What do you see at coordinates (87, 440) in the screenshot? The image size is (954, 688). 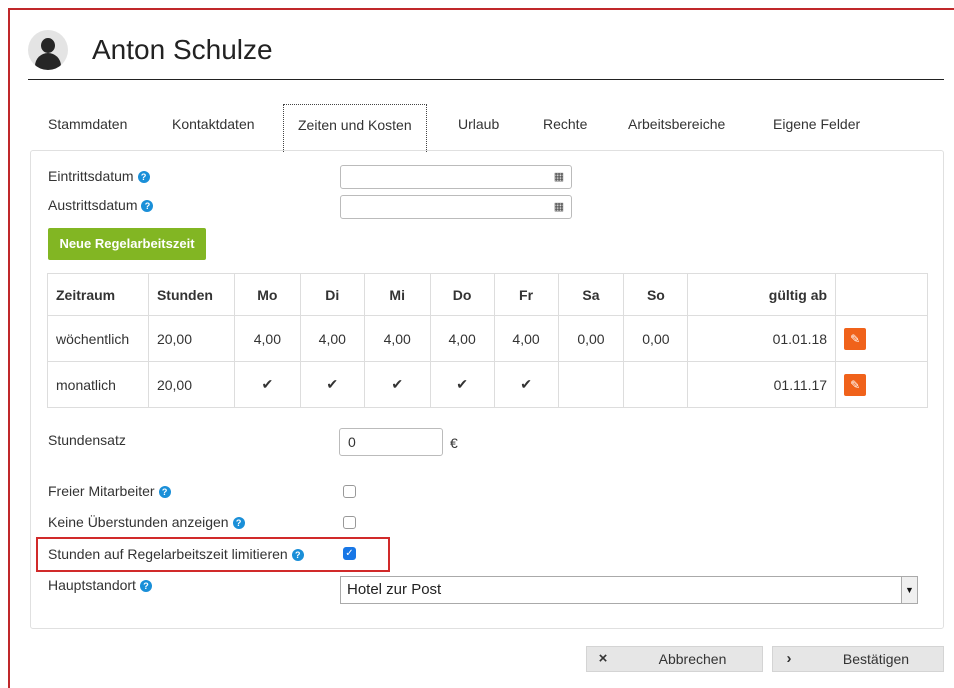 I see `stundensatz-label: Stundensatz` at bounding box center [87, 440].